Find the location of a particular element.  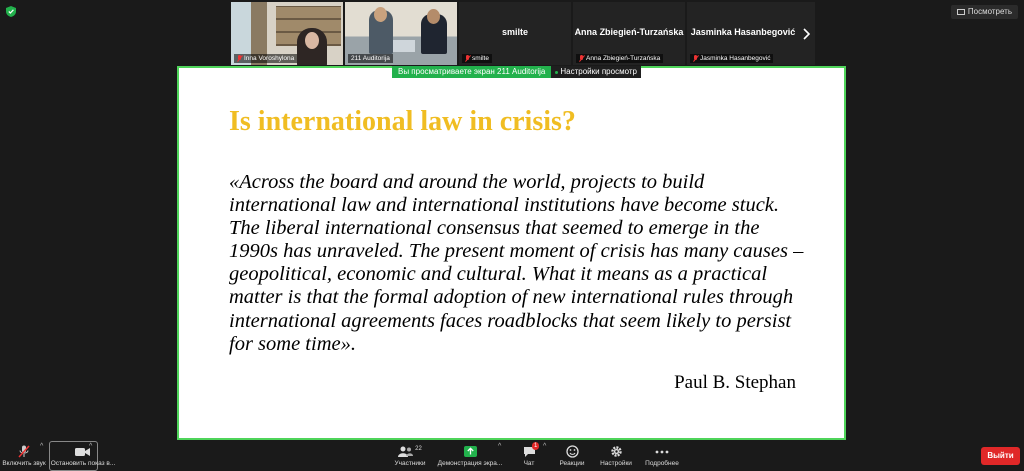

view-settings-menu: Настройки просмотр is located at coordinates (596, 72).